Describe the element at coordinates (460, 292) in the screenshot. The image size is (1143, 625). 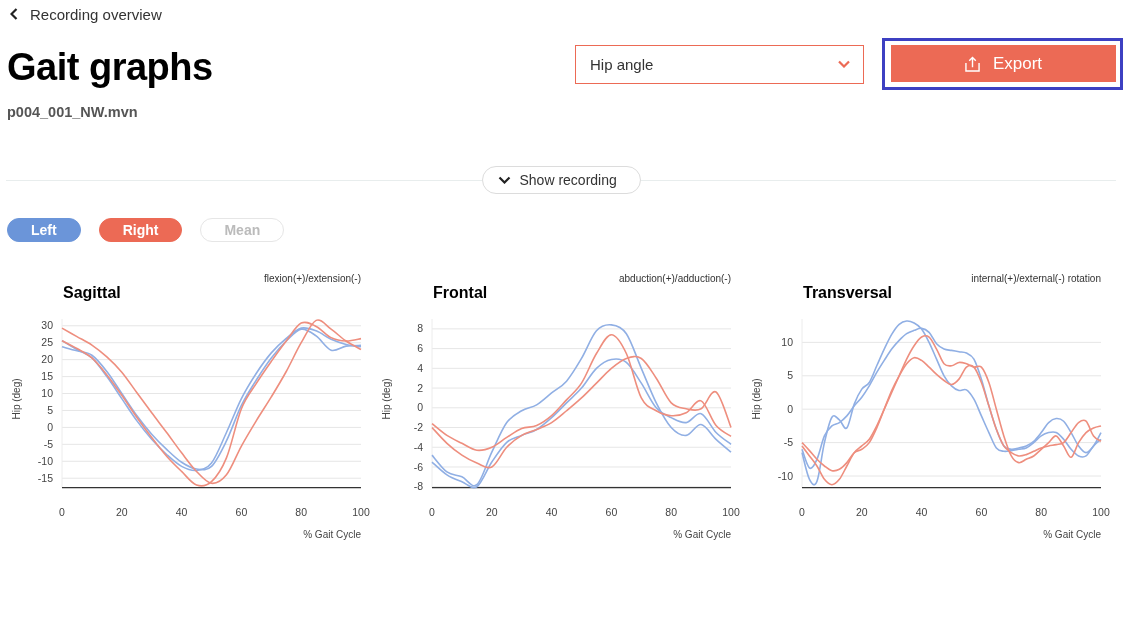
I see `chart-title: Frontal` at that location.